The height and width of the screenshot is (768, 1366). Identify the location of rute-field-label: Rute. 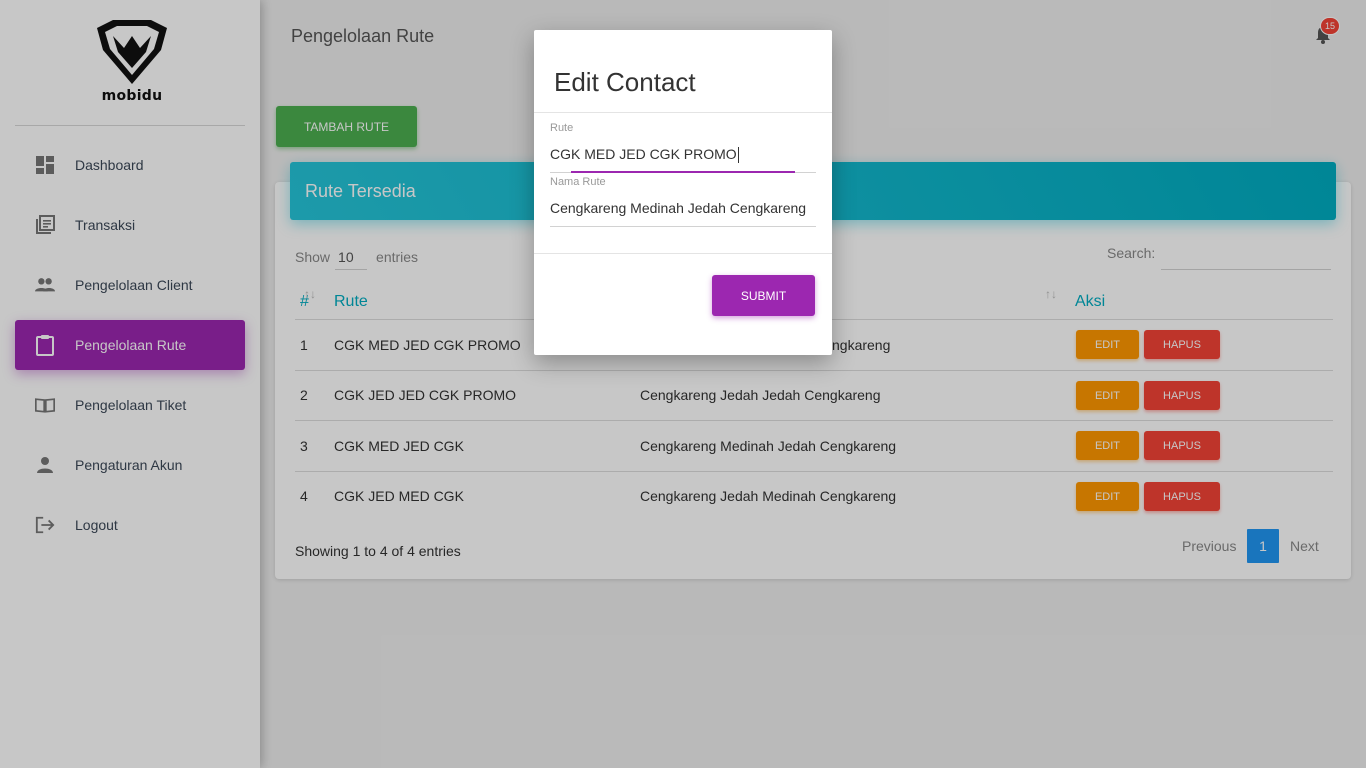
(562, 128).